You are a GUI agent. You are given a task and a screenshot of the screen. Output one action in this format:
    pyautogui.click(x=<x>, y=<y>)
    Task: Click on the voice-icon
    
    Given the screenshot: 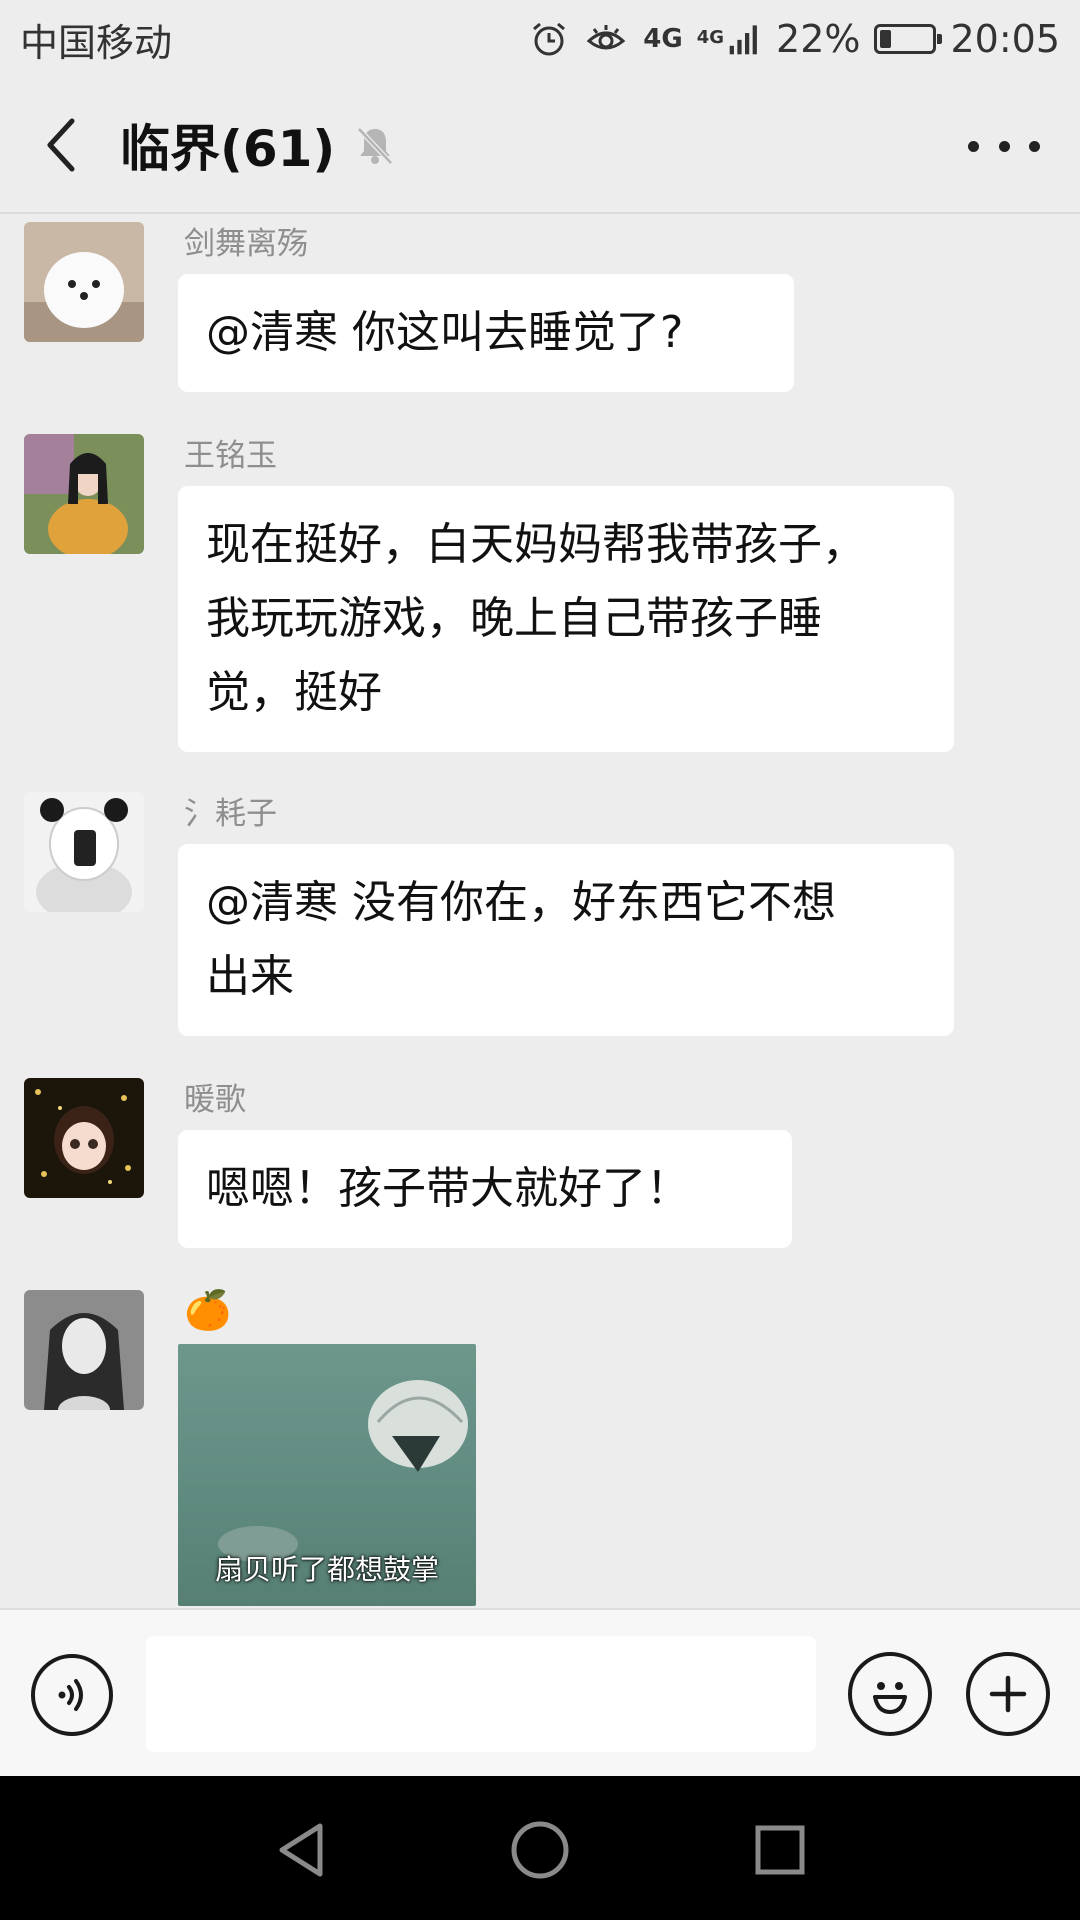 What is the action you would take?
    pyautogui.click(x=70, y=1695)
    